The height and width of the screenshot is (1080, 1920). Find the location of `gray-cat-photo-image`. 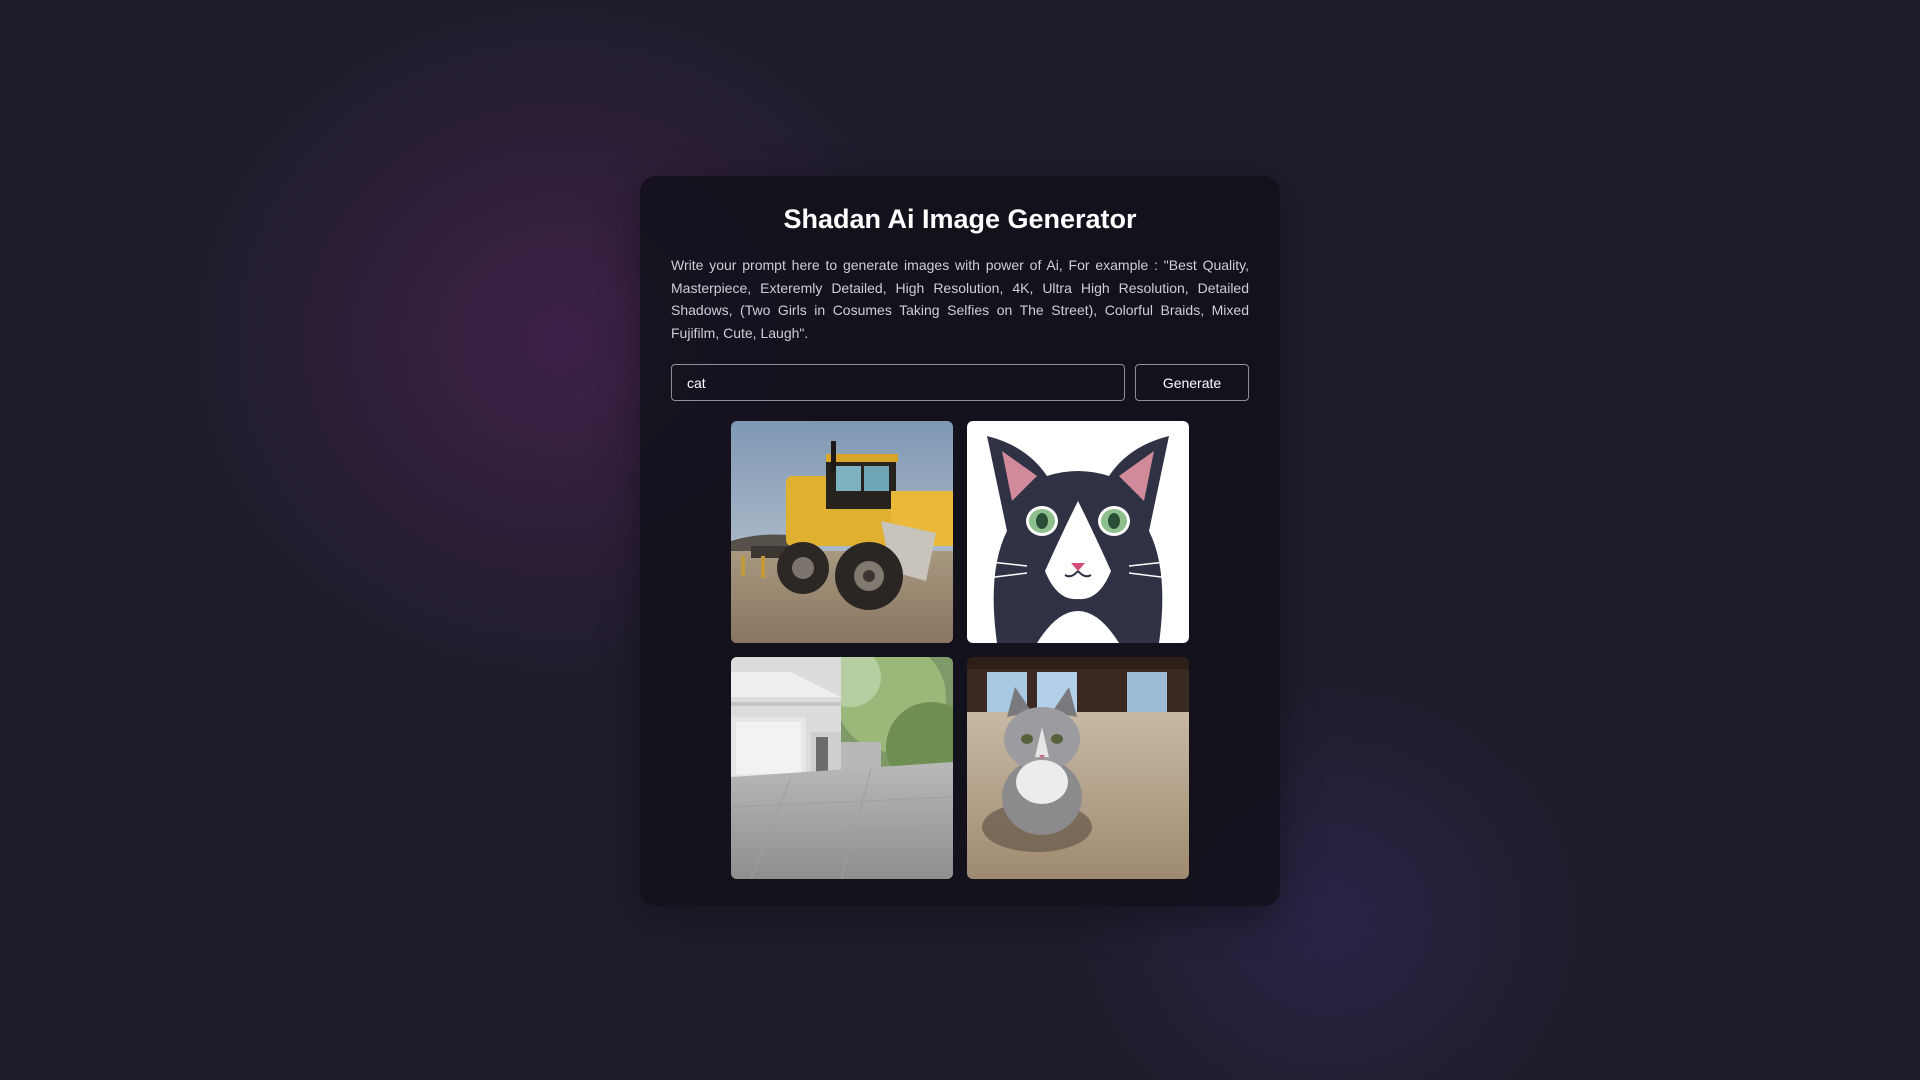

gray-cat-photo-image is located at coordinates (1078, 768).